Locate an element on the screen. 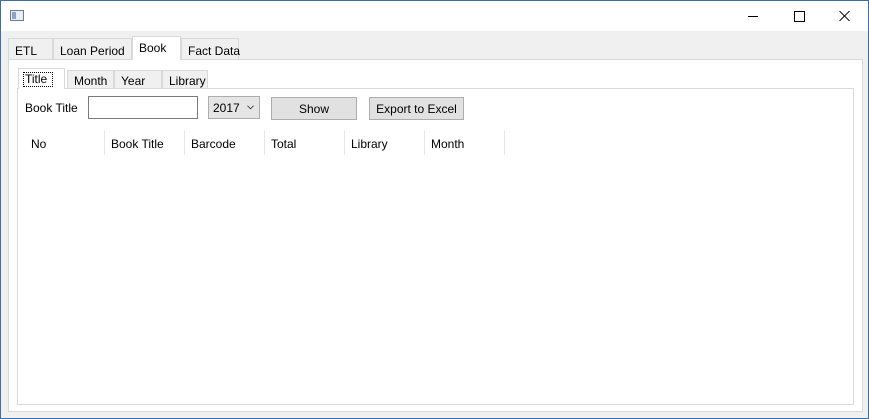  tab-library: Library is located at coordinates (185, 79).